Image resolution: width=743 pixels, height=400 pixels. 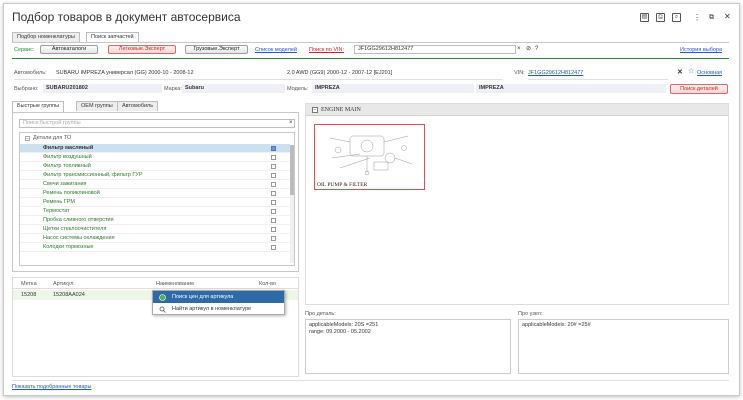 I want to click on tree-item-label: Ремень ГРМ, so click(x=59, y=202).